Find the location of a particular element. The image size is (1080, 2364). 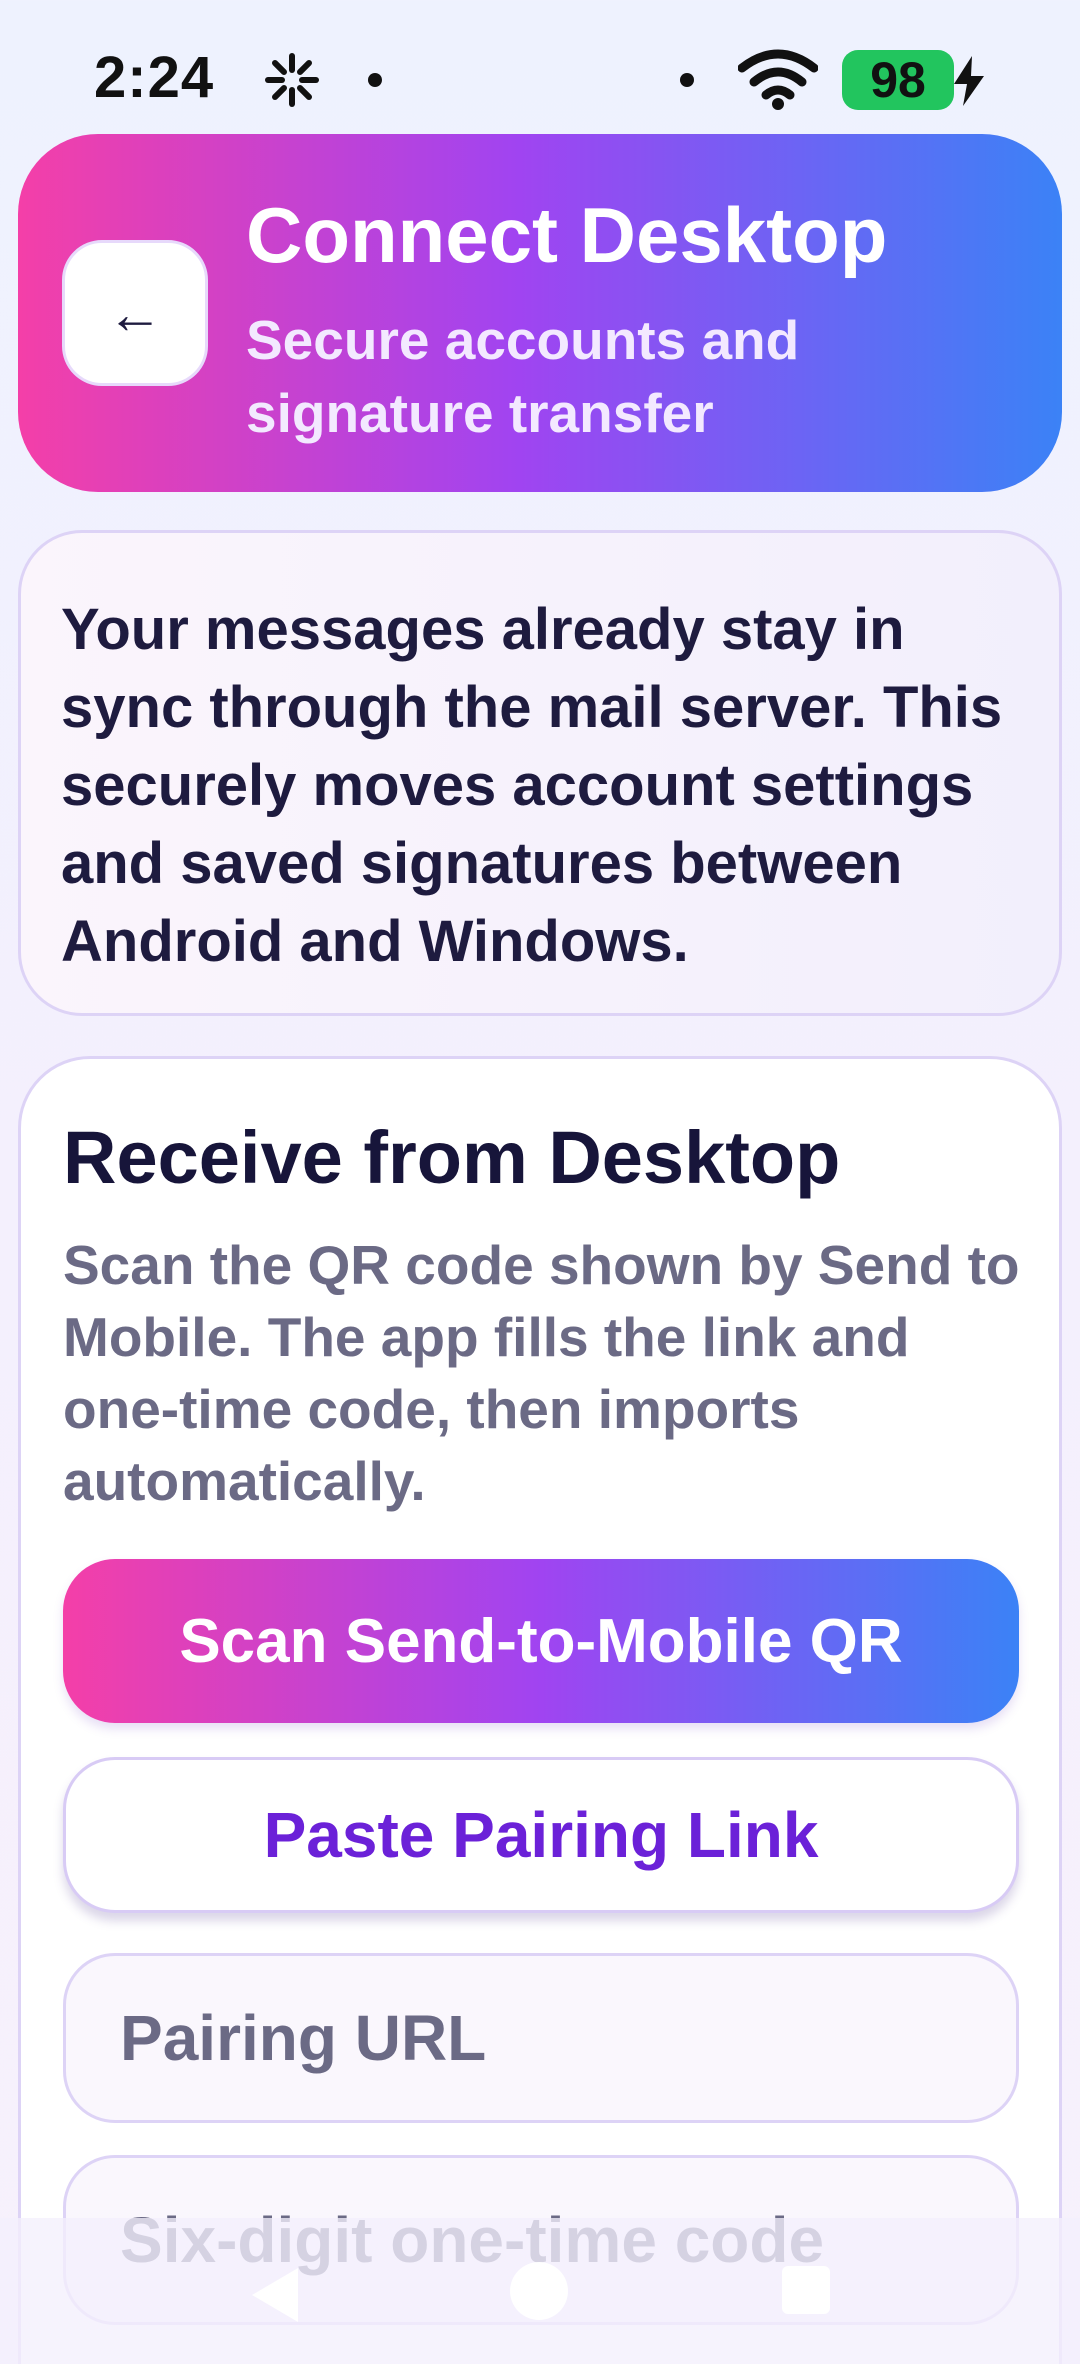

back-button: ← is located at coordinates (135, 313).